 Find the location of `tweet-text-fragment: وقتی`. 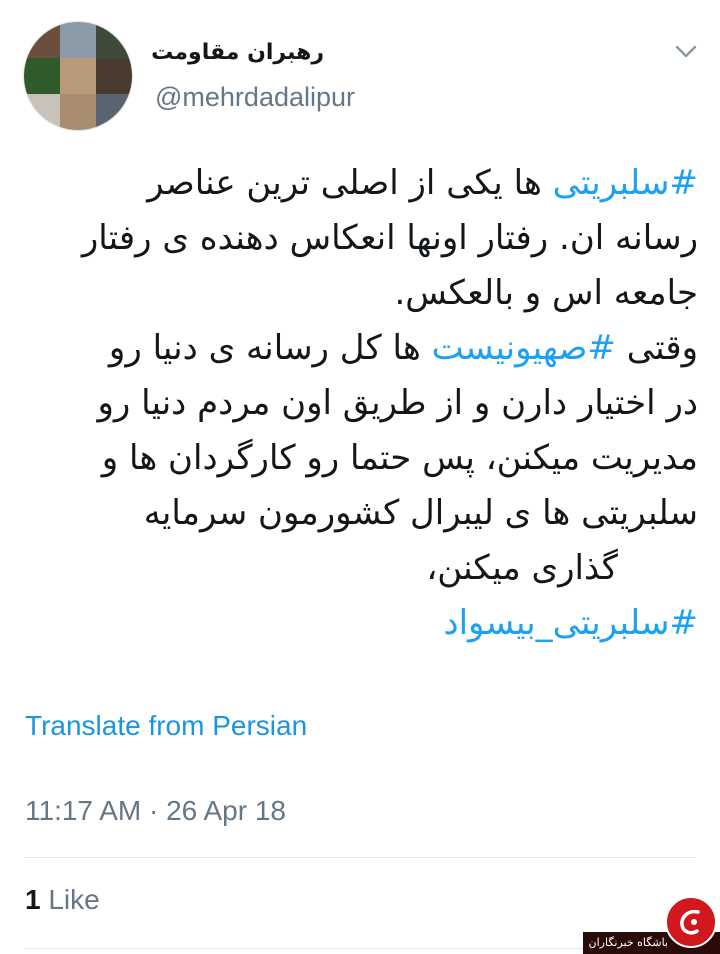

tweet-text-fragment: وقتی is located at coordinates (656, 348).